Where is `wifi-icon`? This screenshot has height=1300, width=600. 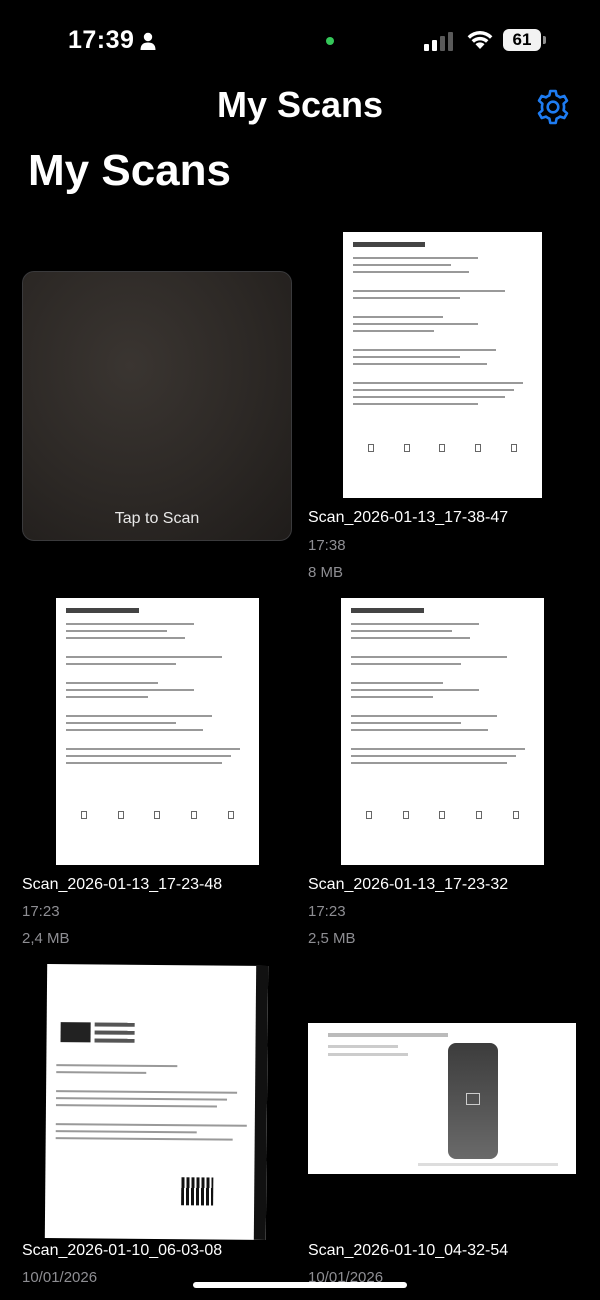
wifi-icon is located at coordinates (480, 40).